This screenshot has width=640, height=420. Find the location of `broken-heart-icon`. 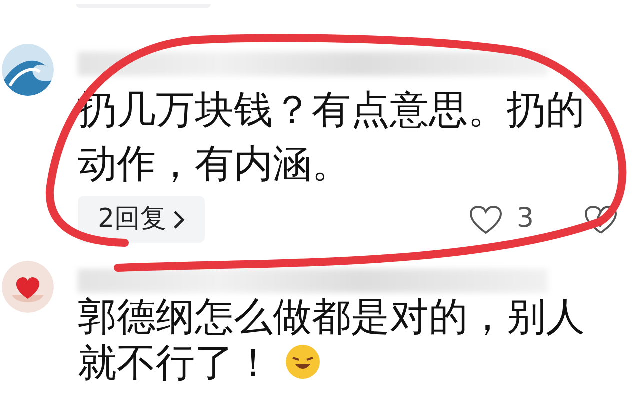

broken-heart-icon is located at coordinates (601, 219).